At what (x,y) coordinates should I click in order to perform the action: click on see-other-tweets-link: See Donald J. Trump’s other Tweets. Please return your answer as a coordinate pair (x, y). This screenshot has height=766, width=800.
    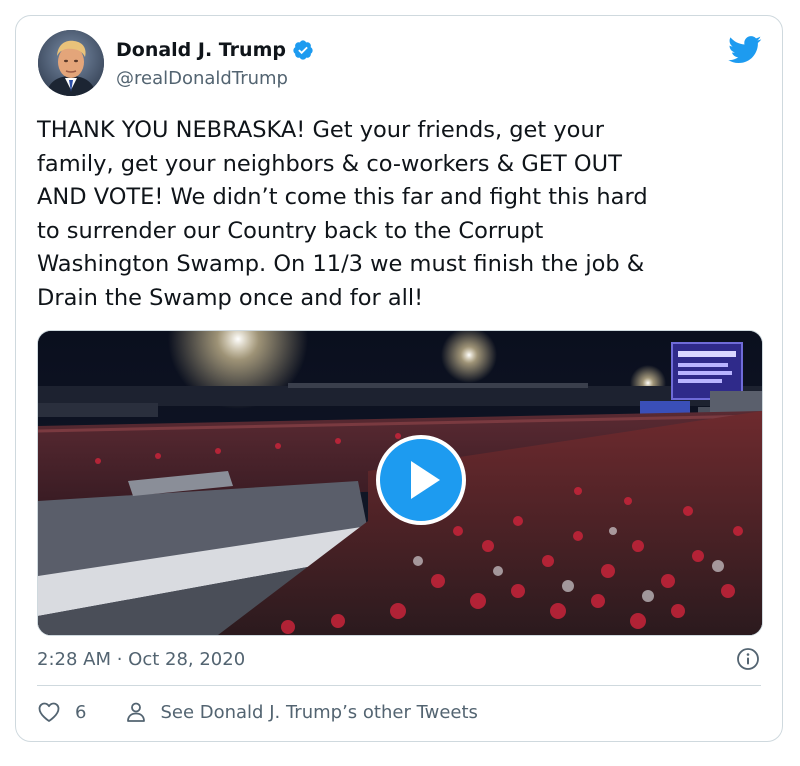
    Looking at the image, I should click on (301, 712).